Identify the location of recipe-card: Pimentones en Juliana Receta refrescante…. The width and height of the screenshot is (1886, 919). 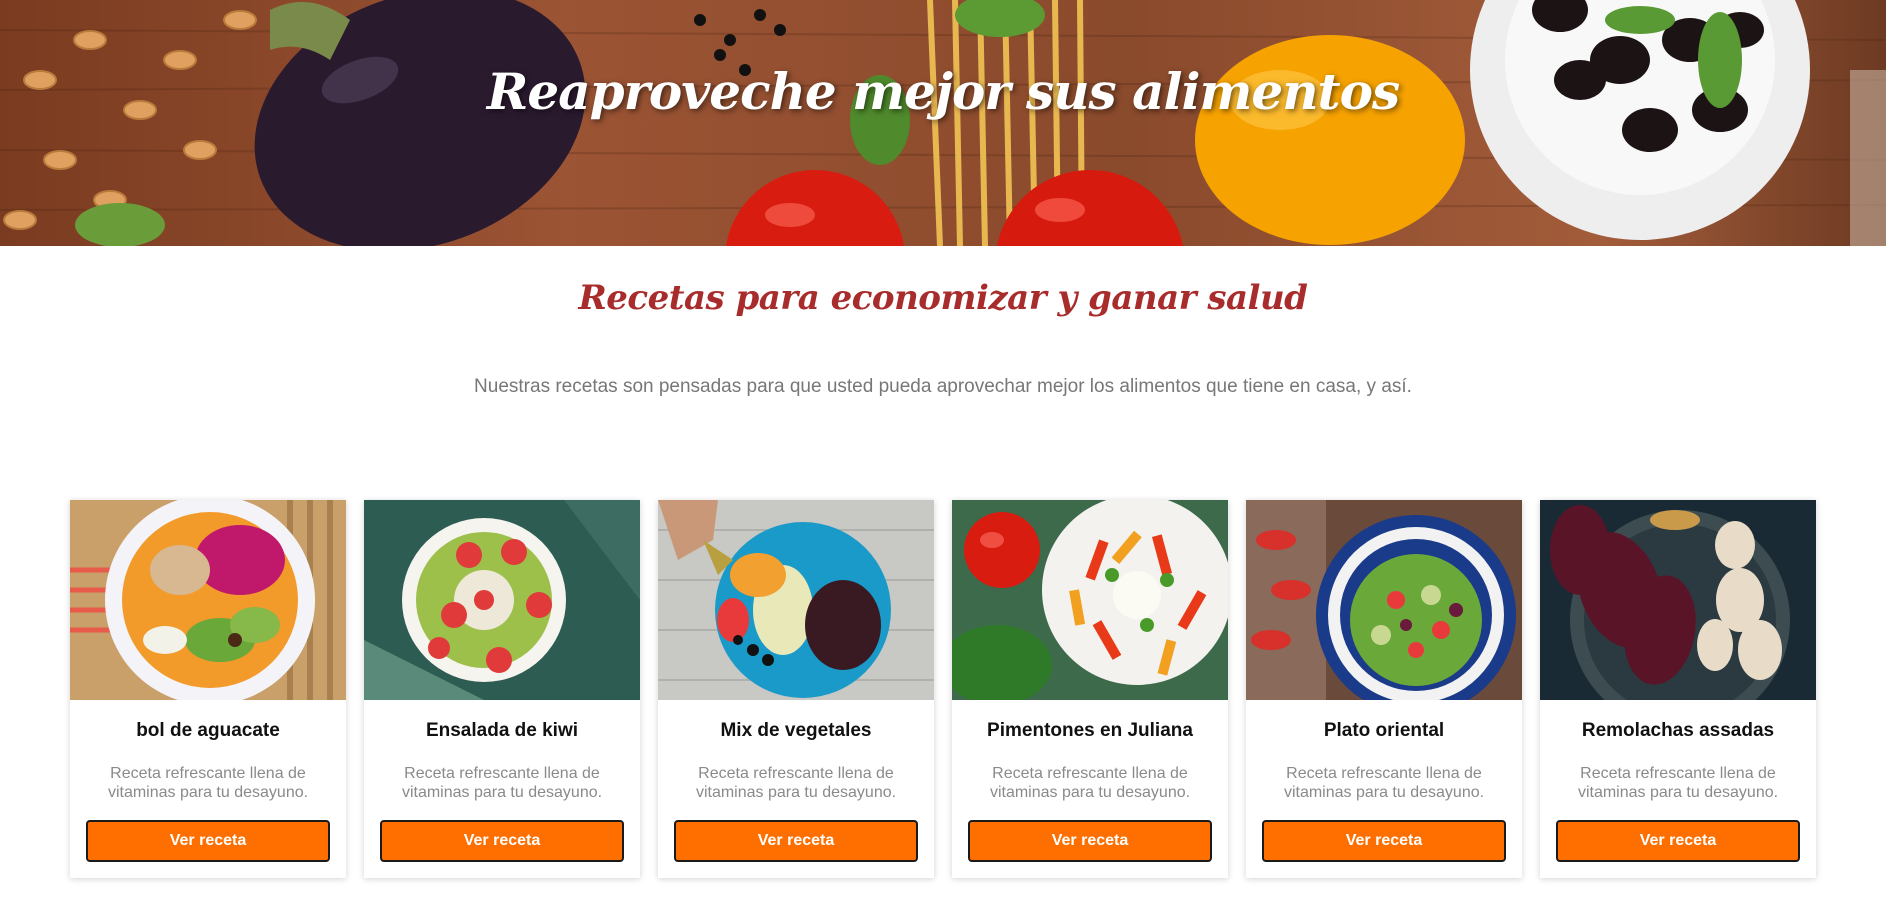
(1090, 689).